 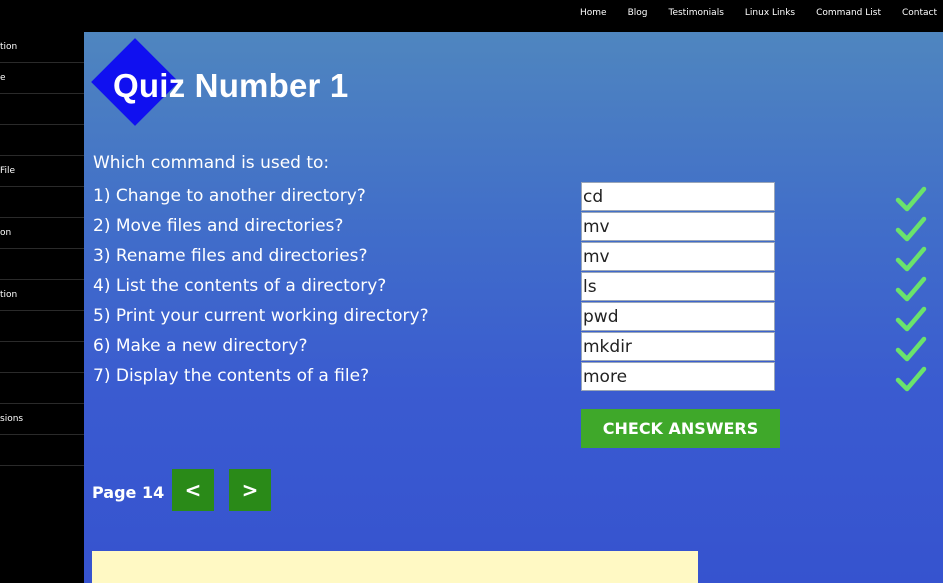 I want to click on nav-blog-link: Blog, so click(x=638, y=13).